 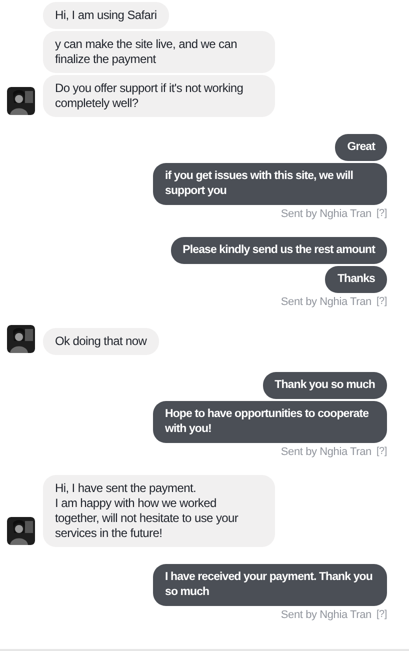 What do you see at coordinates (159, 52) in the screenshot?
I see `message-bubble: y can make the site live, and we can finalize the payment` at bounding box center [159, 52].